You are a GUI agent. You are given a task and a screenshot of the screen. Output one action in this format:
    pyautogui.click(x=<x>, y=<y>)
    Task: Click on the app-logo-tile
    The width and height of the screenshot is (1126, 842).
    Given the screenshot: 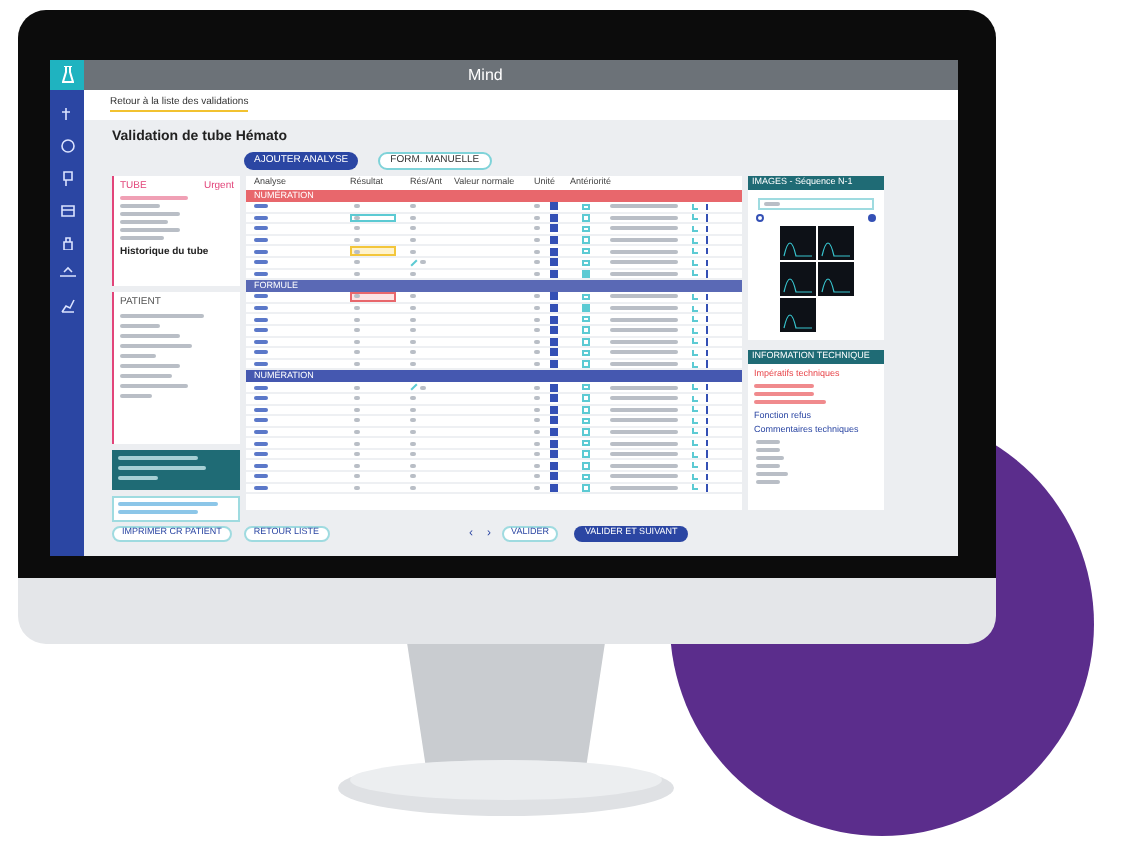 What is the action you would take?
    pyautogui.click(x=67, y=75)
    